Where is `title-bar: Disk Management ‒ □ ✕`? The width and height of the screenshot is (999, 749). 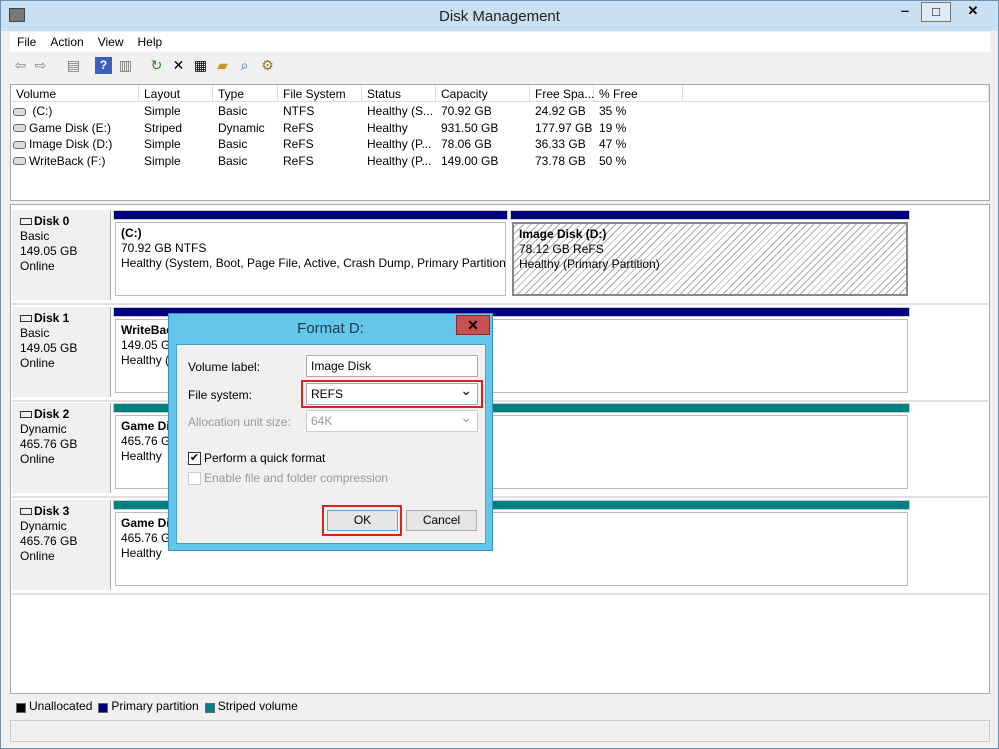 title-bar: Disk Management ‒ □ ✕ is located at coordinates (499, 16).